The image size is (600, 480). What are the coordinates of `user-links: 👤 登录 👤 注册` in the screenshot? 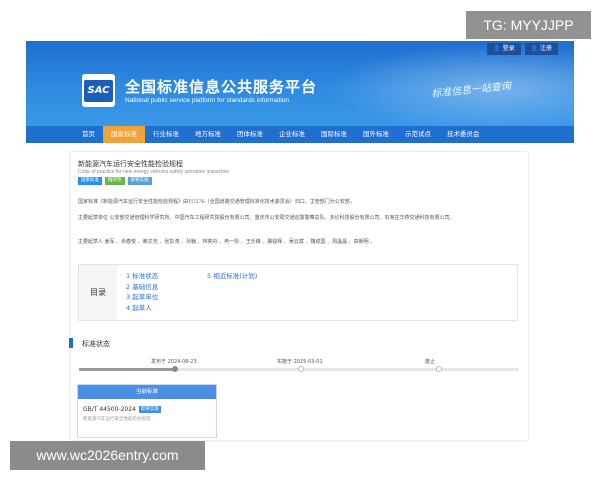 It's located at (522, 49).